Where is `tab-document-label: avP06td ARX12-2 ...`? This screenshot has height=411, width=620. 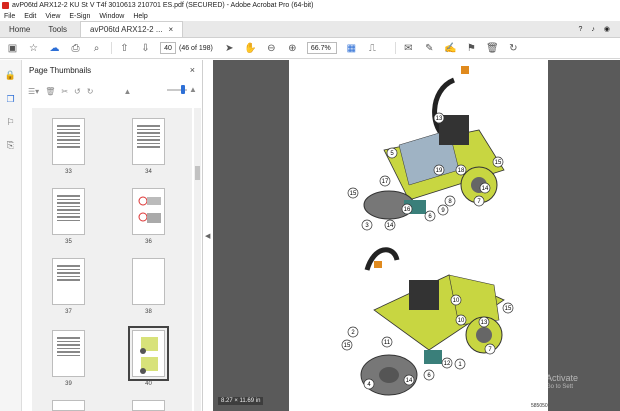 tab-document-label: avP06td ARX12-2 ... is located at coordinates (126, 29).